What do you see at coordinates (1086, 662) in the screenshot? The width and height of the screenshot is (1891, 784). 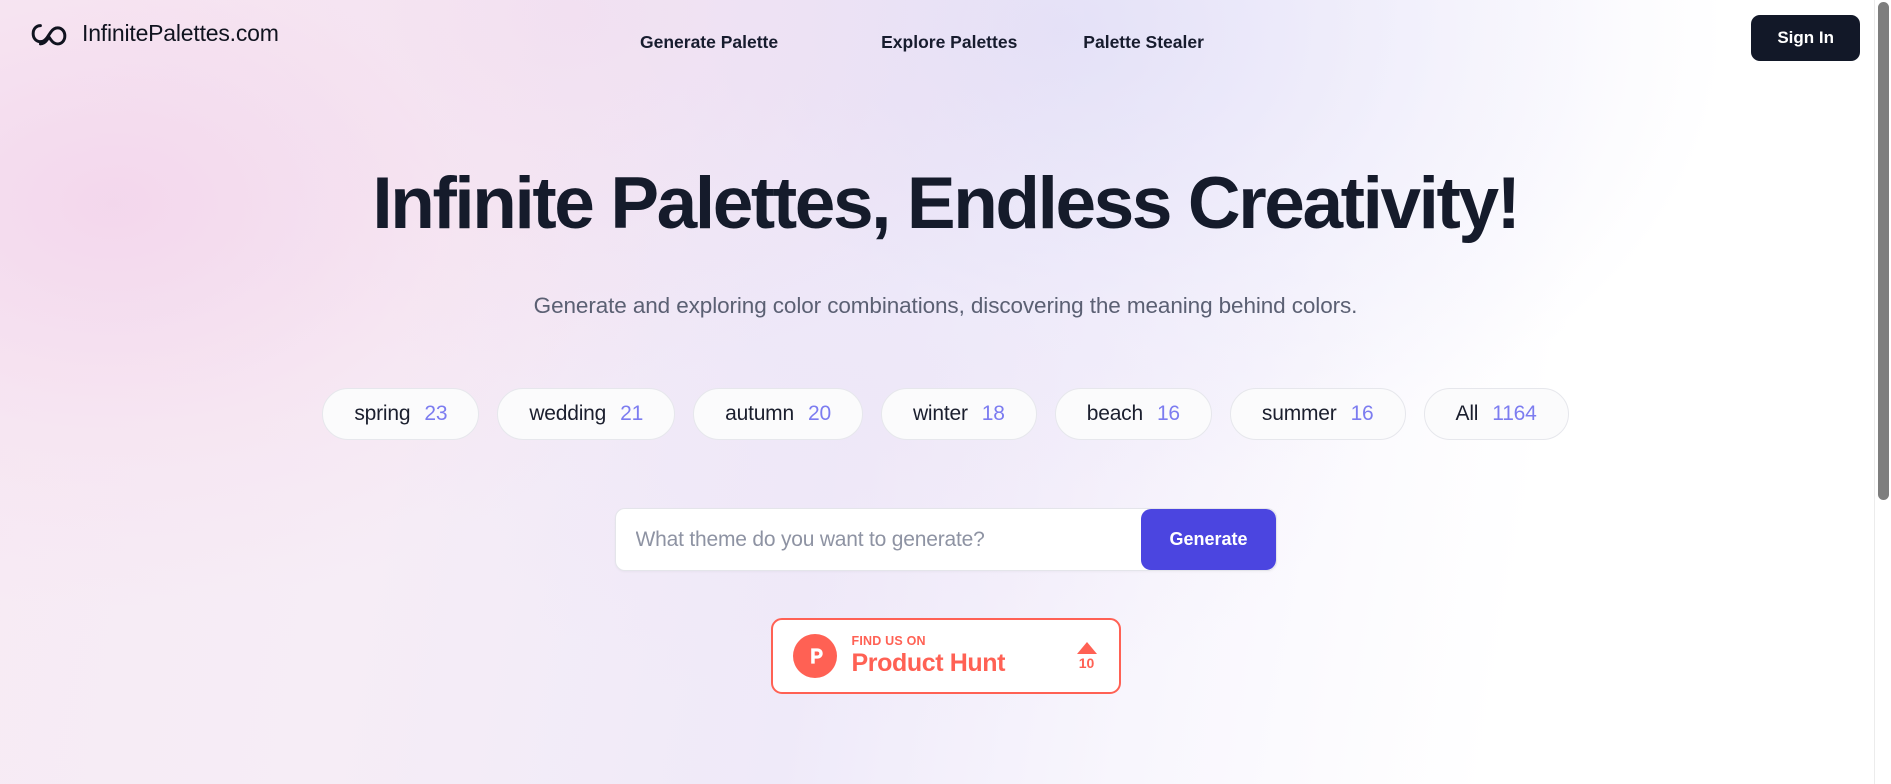 I see `product-hunt-upvote-count: 10` at bounding box center [1086, 662].